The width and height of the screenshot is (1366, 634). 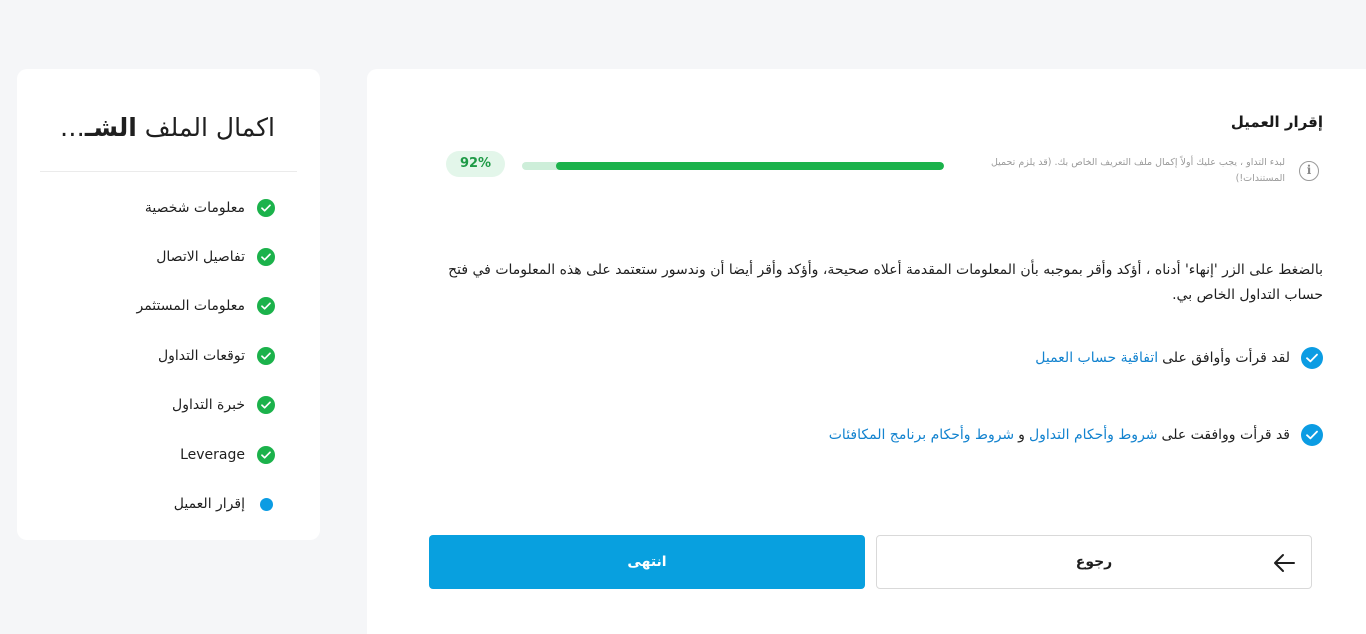 I want to click on sidebar-item-label: خبرة التداول, so click(x=208, y=405).